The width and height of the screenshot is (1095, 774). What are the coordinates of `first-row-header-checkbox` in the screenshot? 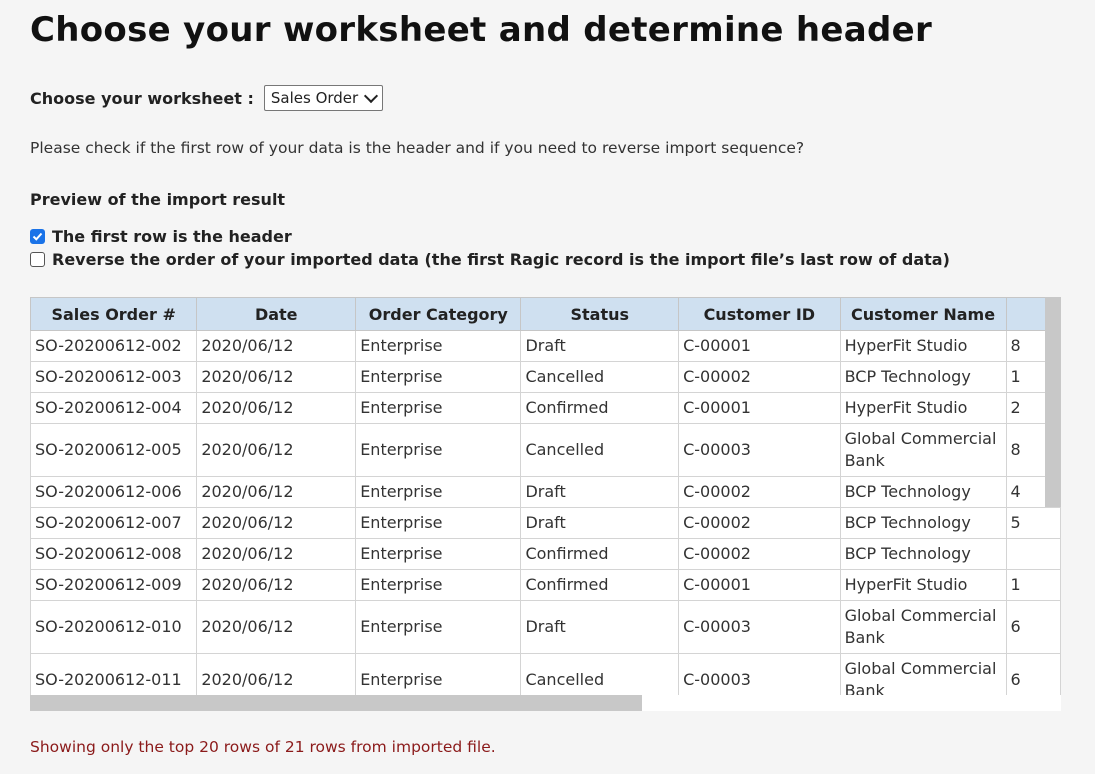 It's located at (37, 236).